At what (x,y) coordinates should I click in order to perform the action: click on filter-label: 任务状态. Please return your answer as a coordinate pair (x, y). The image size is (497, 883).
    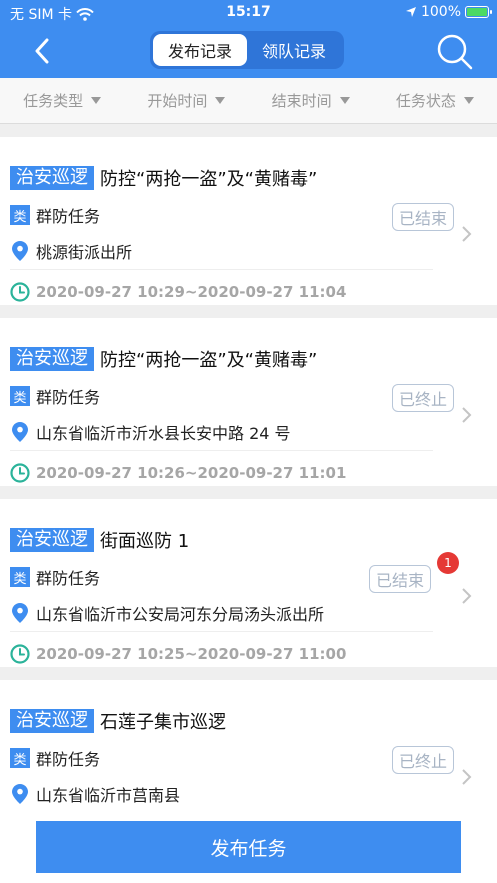
    Looking at the image, I should click on (425, 101).